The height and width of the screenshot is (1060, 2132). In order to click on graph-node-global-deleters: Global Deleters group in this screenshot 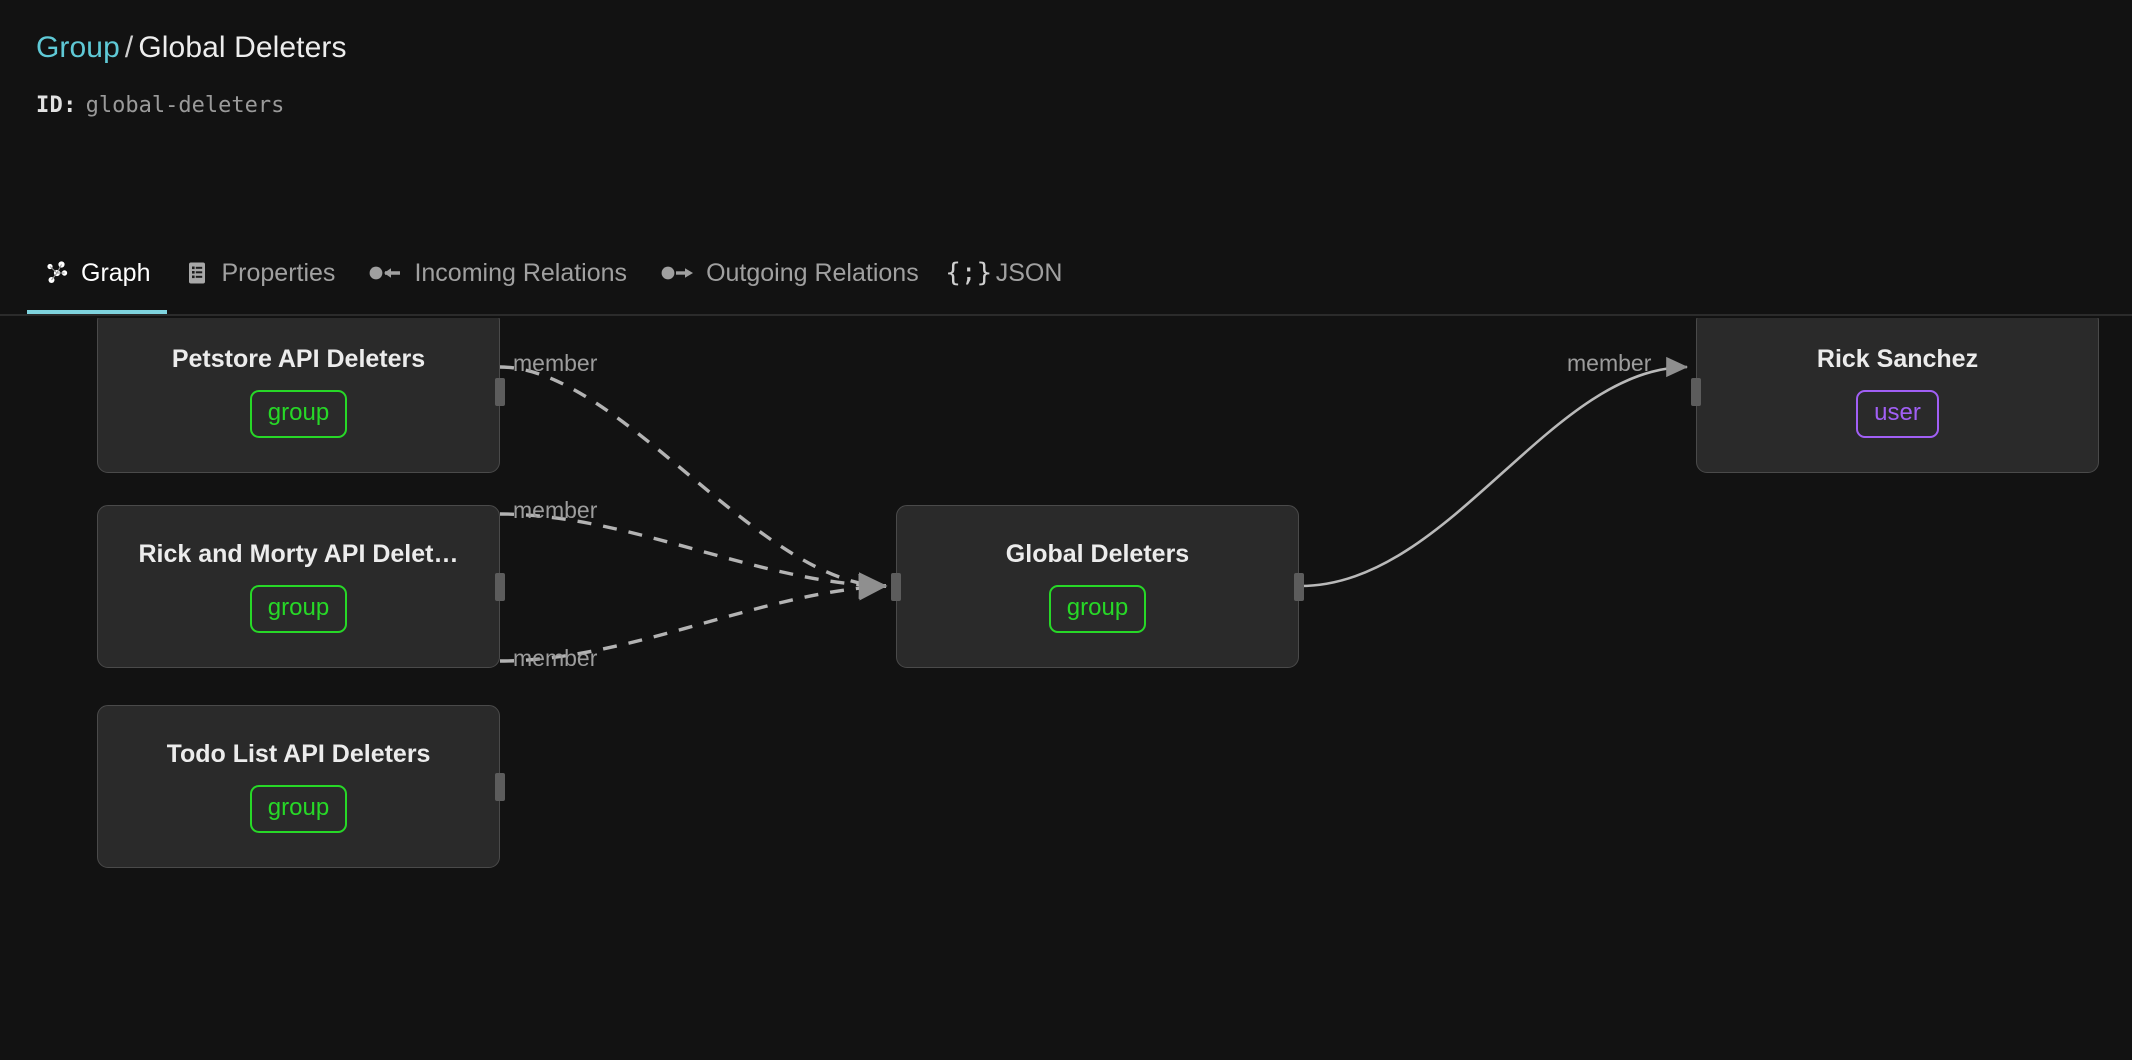, I will do `click(1097, 586)`.